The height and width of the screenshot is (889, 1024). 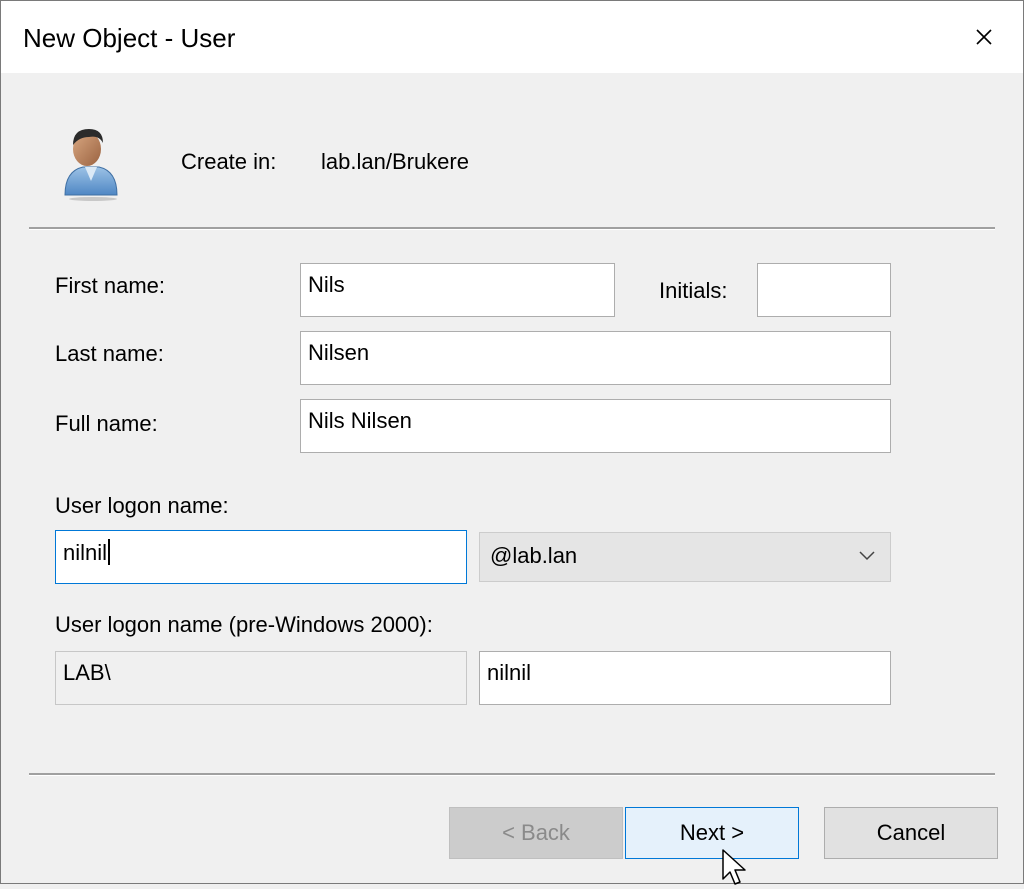 What do you see at coordinates (87, 672) in the screenshot?
I see `pre2000-domain-value: LAB\` at bounding box center [87, 672].